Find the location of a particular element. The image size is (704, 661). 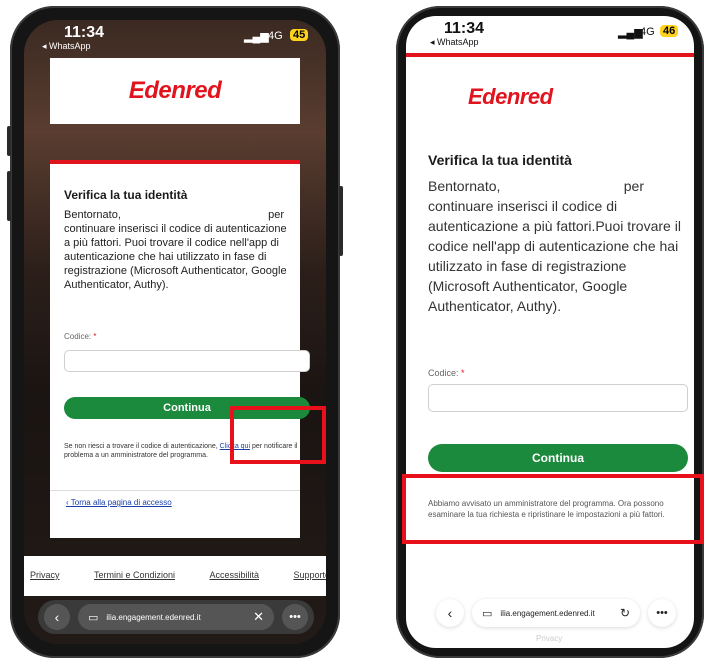

logo-area: Edenred is located at coordinates (510, 97).